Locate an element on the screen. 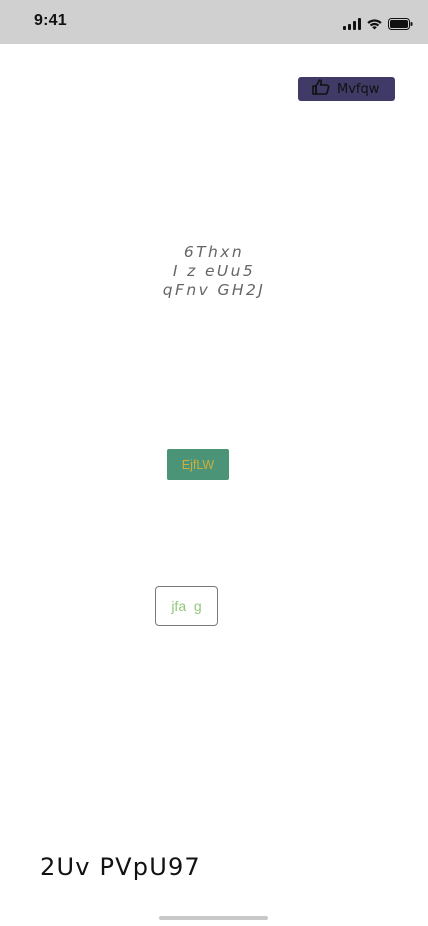  thumbs-up-icon is located at coordinates (321, 89).